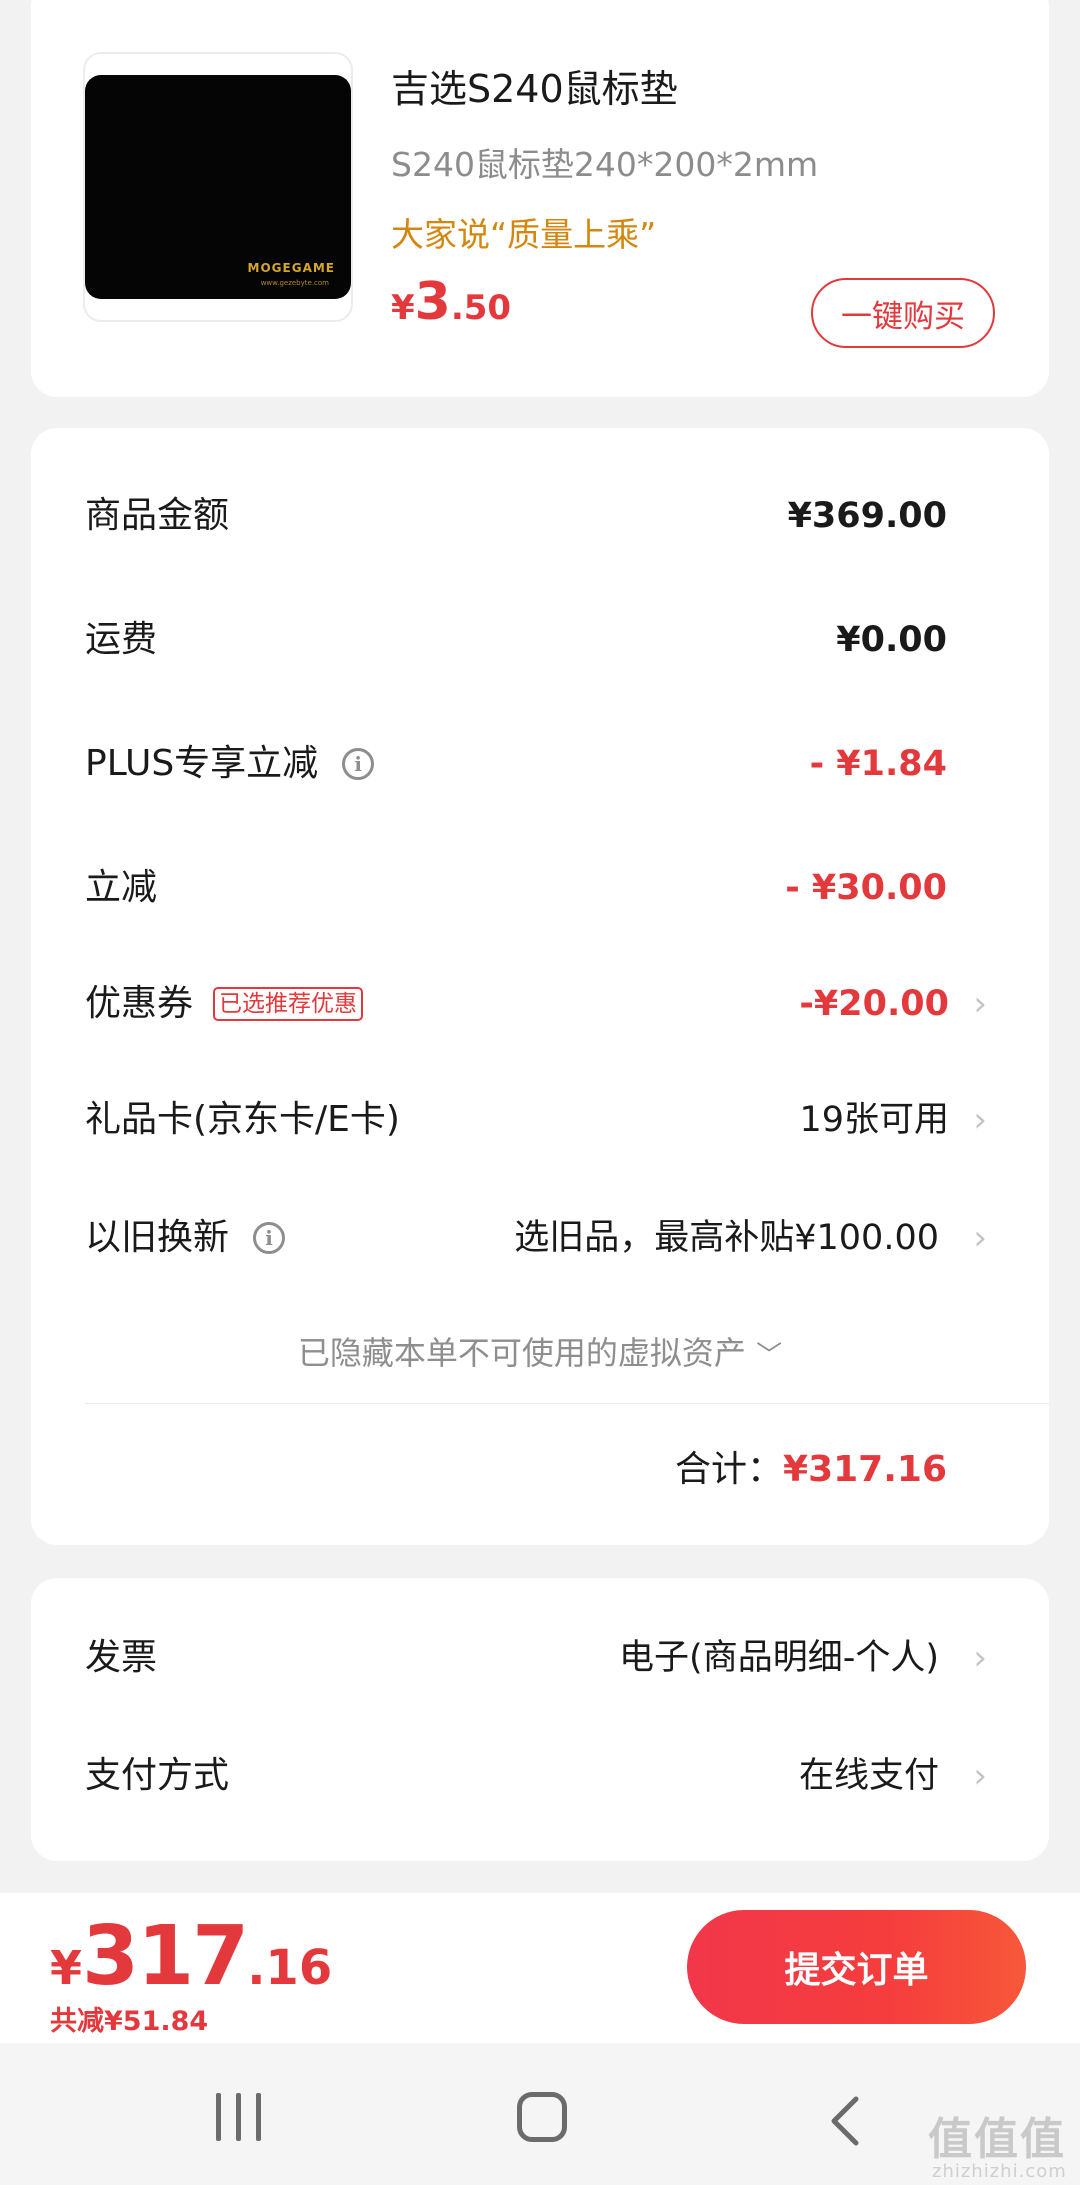 Image resolution: width=1080 pixels, height=2185 pixels. What do you see at coordinates (866, 888) in the screenshot?
I see `instant-discount-value: - ¥30.00` at bounding box center [866, 888].